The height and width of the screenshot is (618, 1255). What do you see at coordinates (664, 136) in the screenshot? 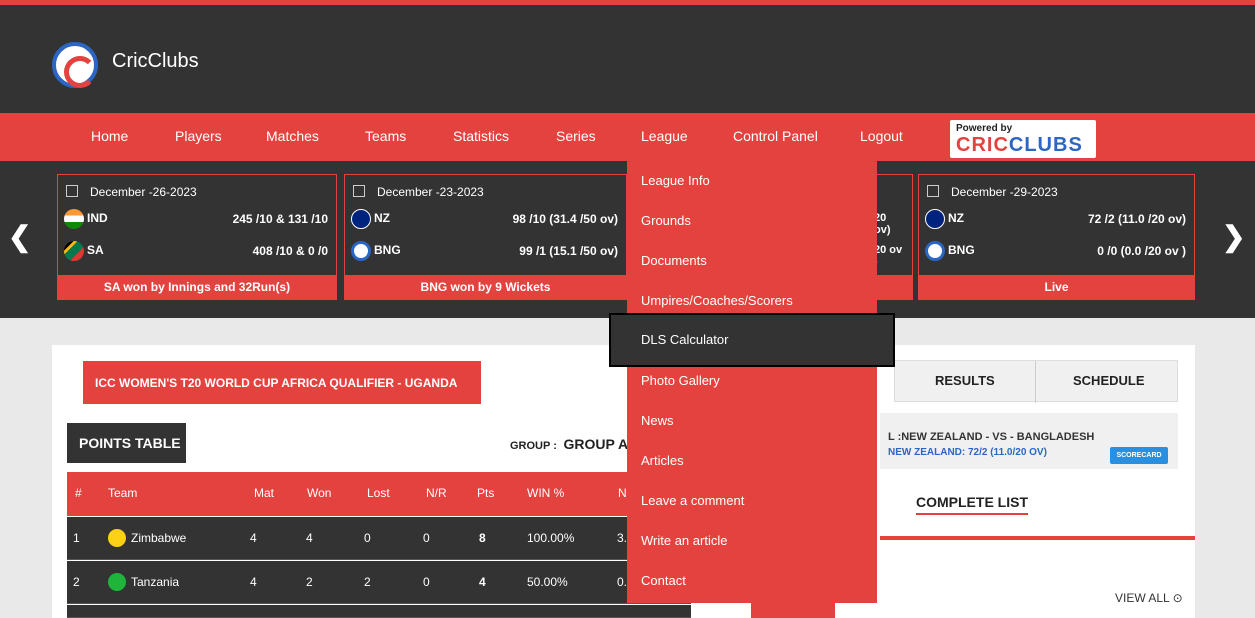
I see `nav-league: League` at bounding box center [664, 136].